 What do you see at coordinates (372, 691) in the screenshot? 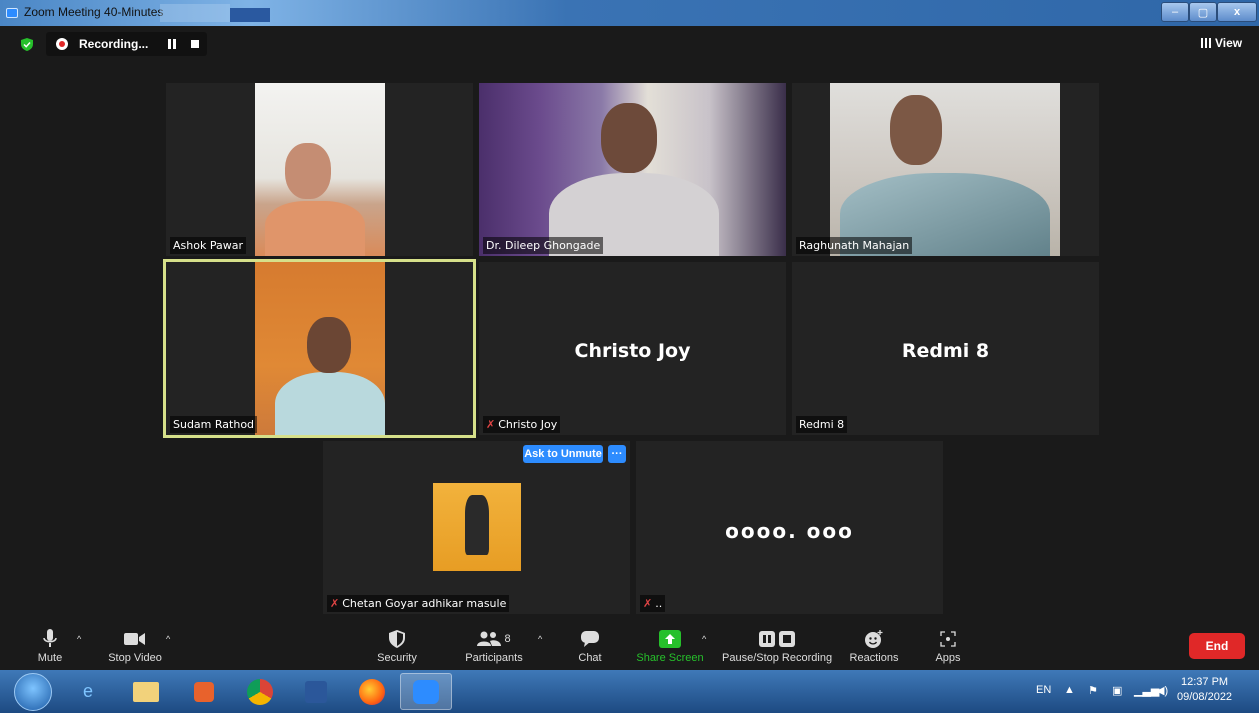
I see `firefox-icon` at bounding box center [372, 691].